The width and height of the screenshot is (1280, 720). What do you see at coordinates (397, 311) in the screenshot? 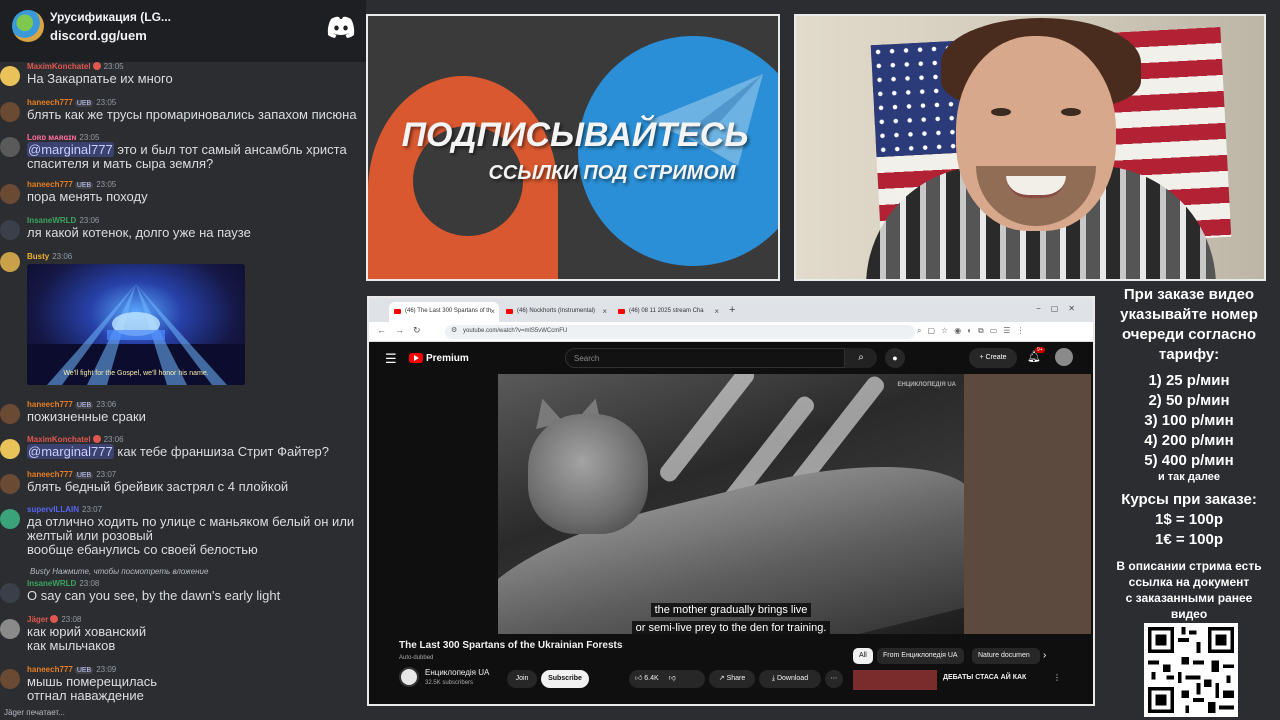
I see `youtube-favicon-icon` at bounding box center [397, 311].